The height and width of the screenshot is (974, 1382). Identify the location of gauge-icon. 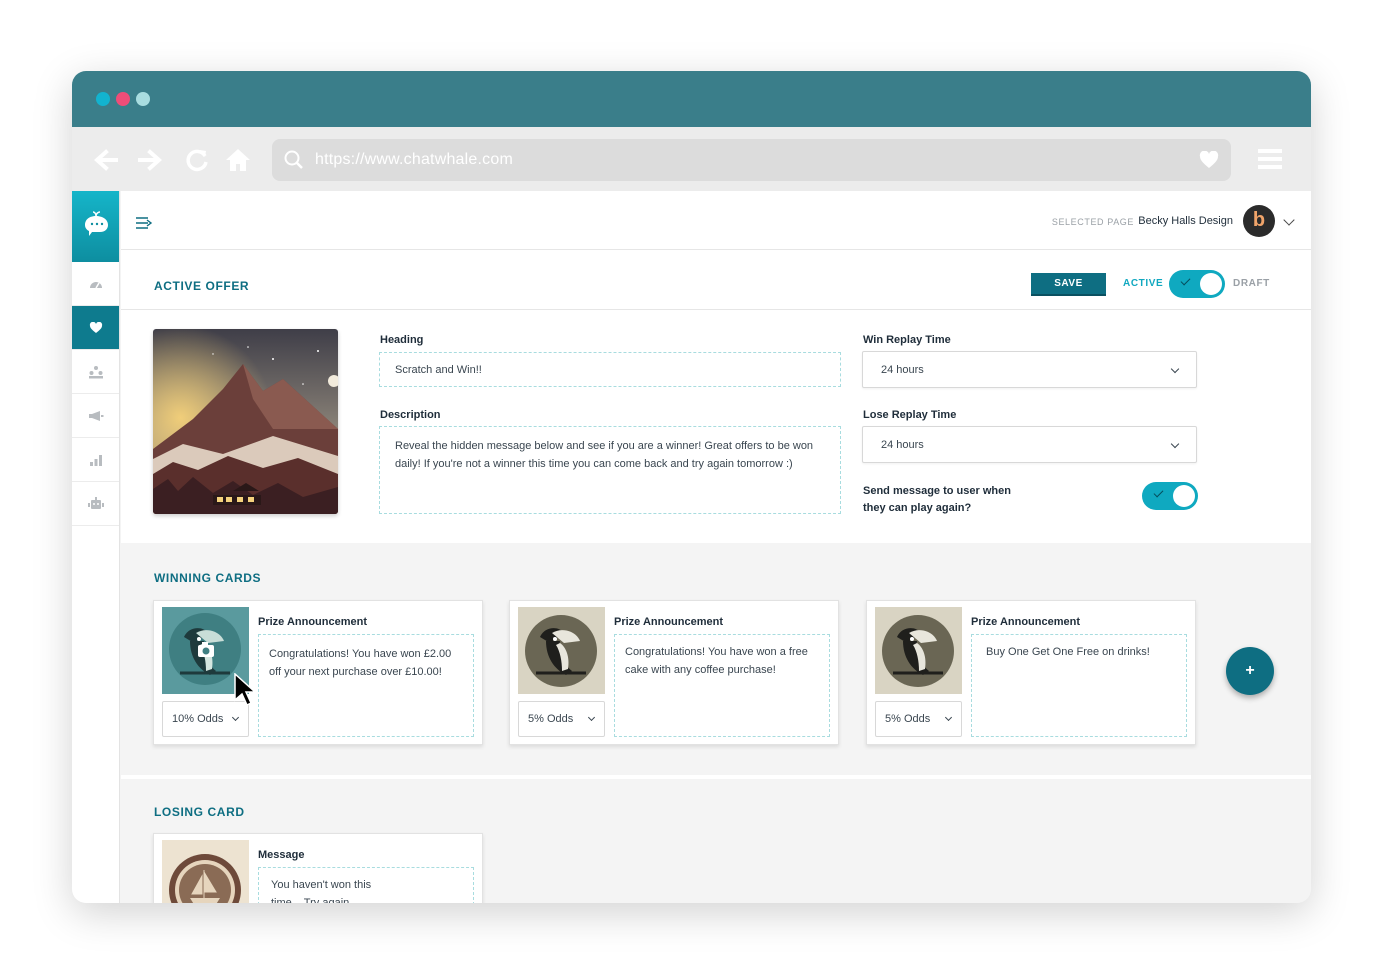
(95, 284).